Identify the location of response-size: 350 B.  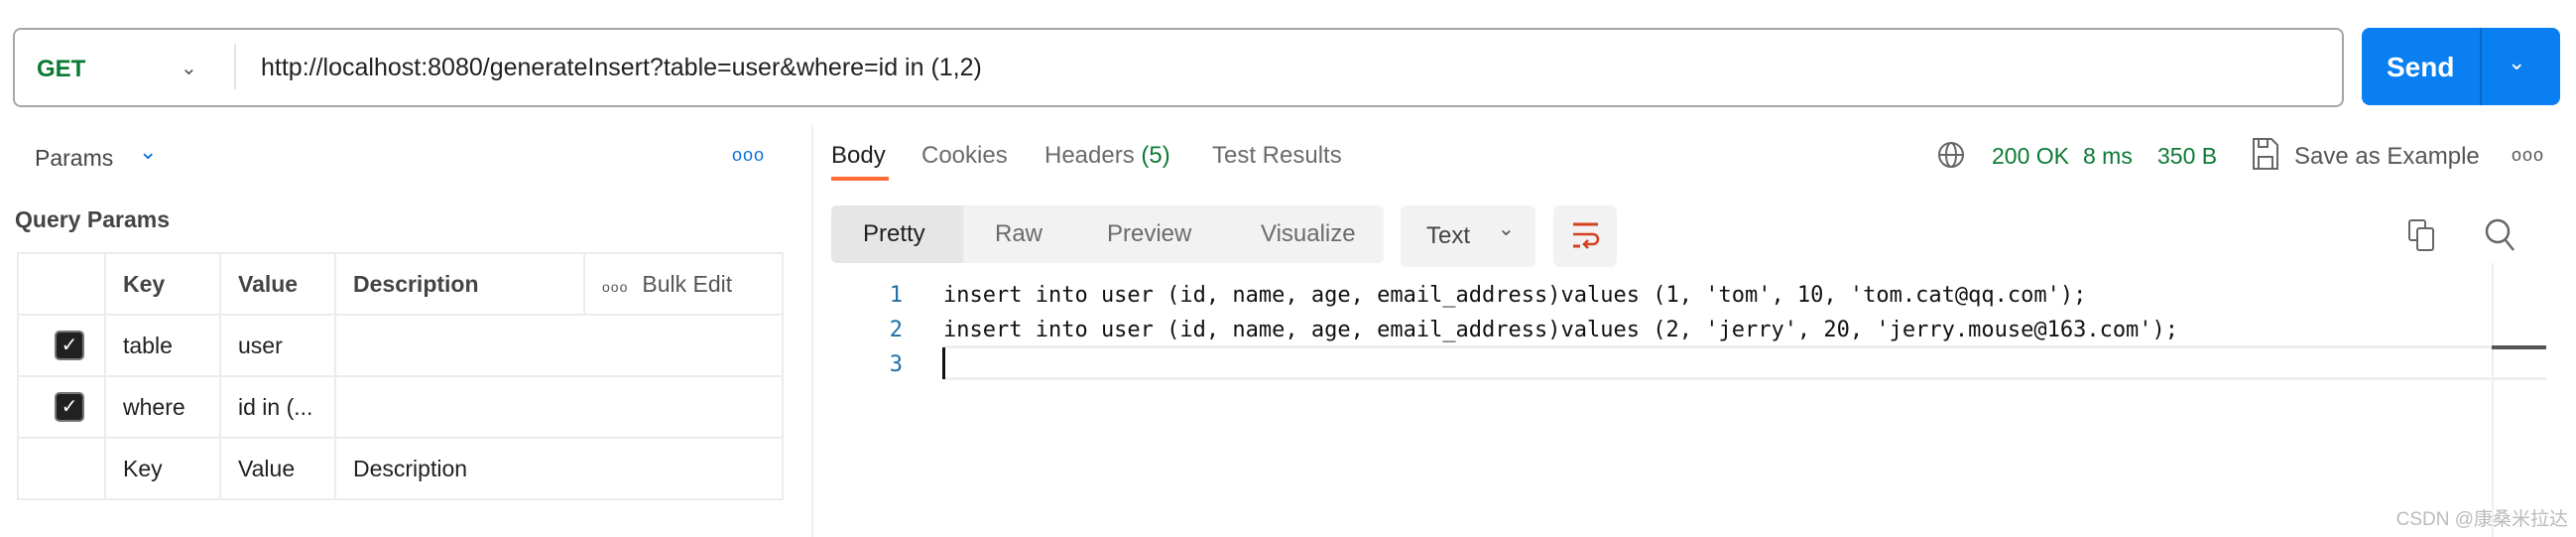
(2187, 156).